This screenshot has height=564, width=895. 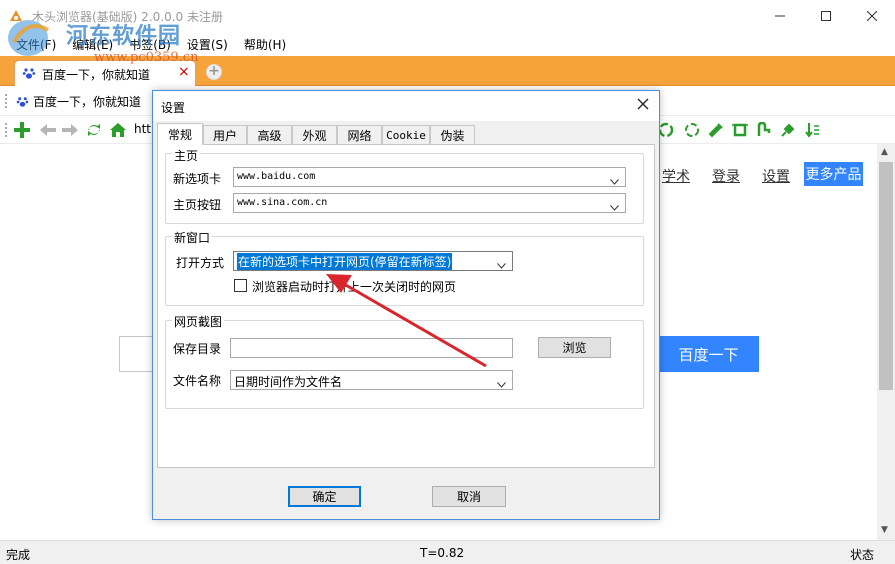 I want to click on group-new-window-label: 新窗口, so click(x=192, y=237).